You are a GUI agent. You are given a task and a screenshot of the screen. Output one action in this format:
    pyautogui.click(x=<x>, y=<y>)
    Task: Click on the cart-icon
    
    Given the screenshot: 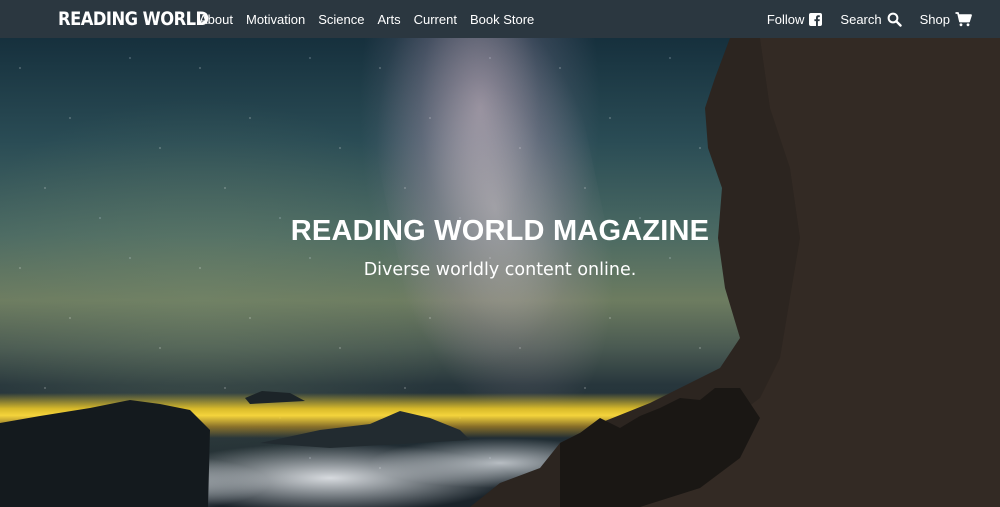 What is the action you would take?
    pyautogui.click(x=963, y=19)
    